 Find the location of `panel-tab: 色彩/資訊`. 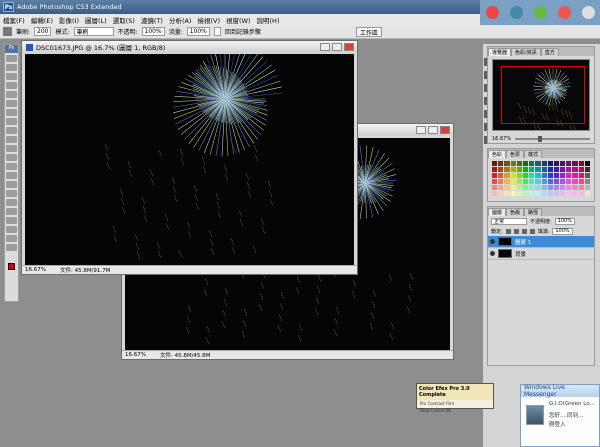

panel-tab: 色彩/資訊 is located at coordinates (526, 52).